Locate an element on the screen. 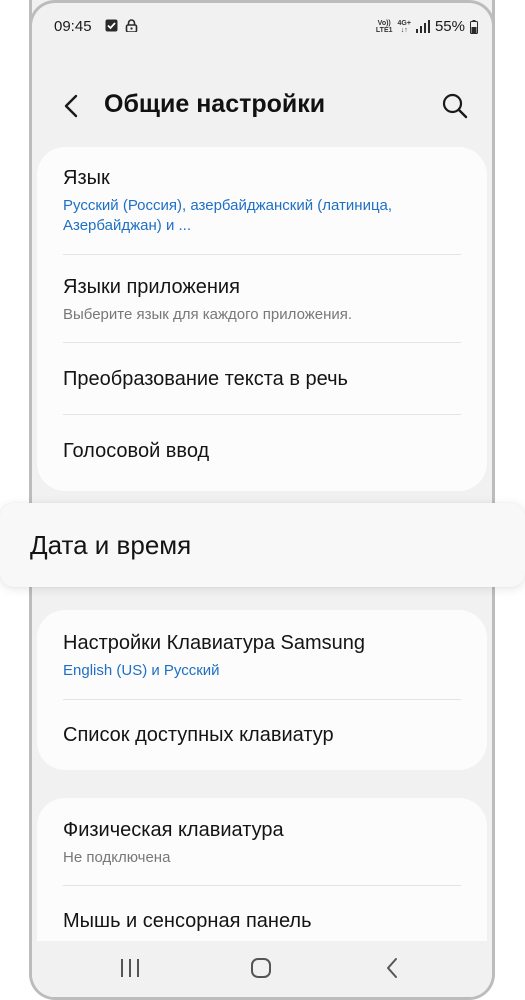 The image size is (525, 1000). app-languages-subtitle: Выберите язык для каждого приложения. is located at coordinates (208, 314).